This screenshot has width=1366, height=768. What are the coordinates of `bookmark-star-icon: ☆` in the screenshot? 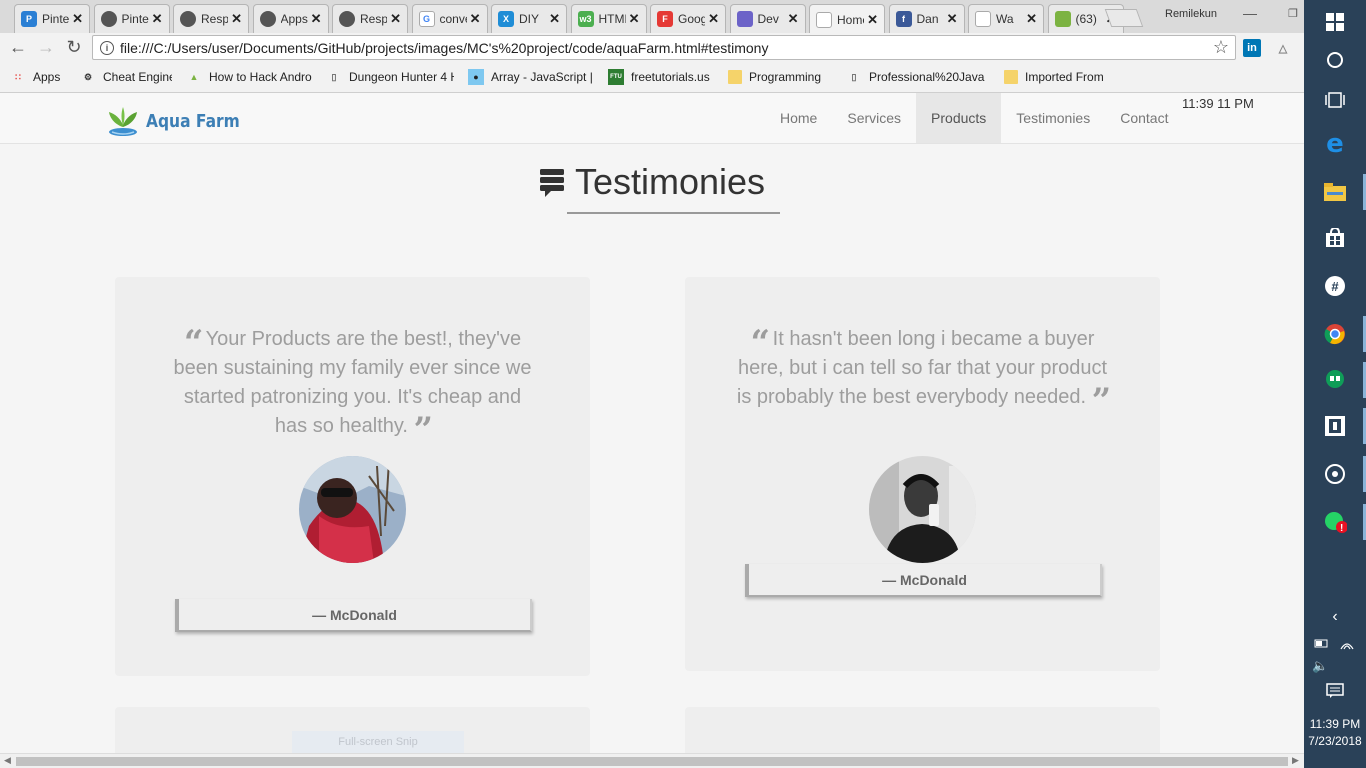 It's located at (1221, 47).